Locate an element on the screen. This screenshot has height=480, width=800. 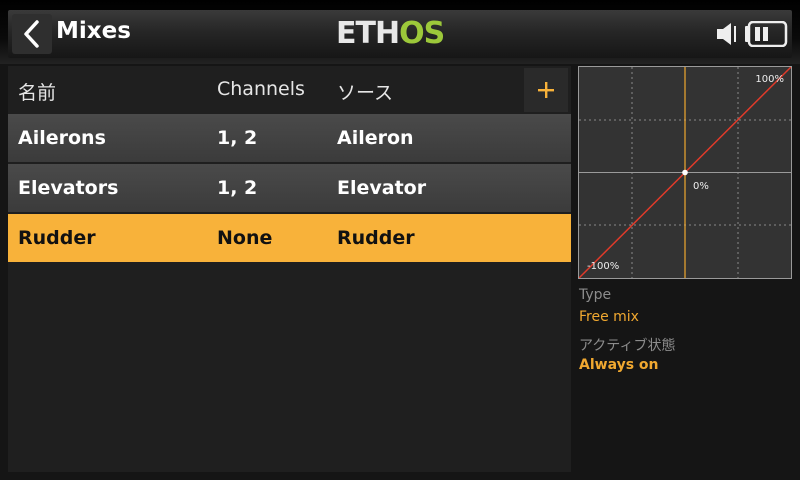
curve-point is located at coordinates (685, 172).